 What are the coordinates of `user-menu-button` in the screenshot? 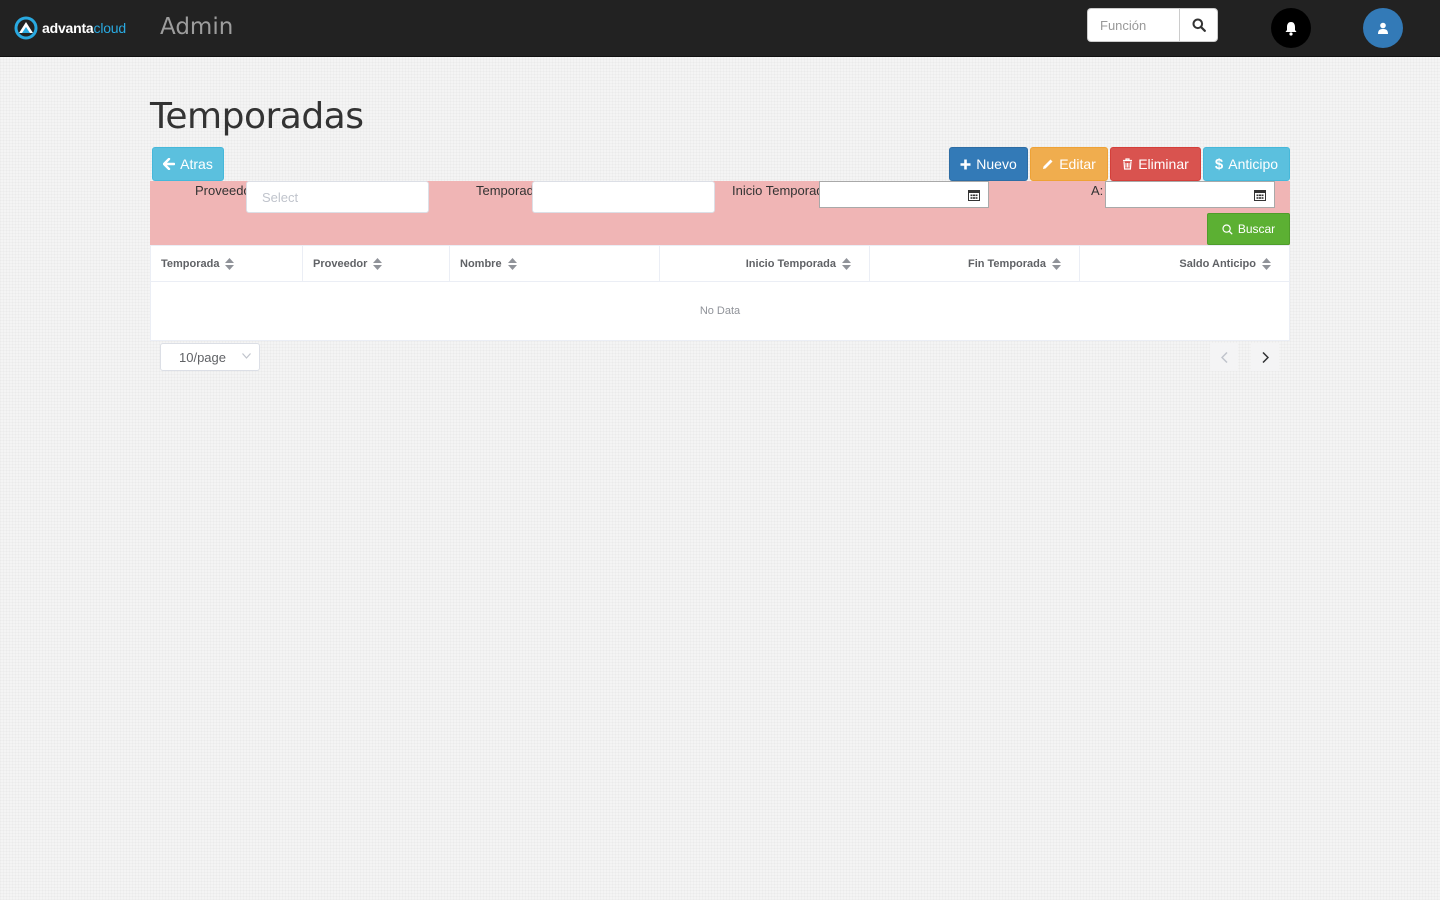 It's located at (1383, 28).